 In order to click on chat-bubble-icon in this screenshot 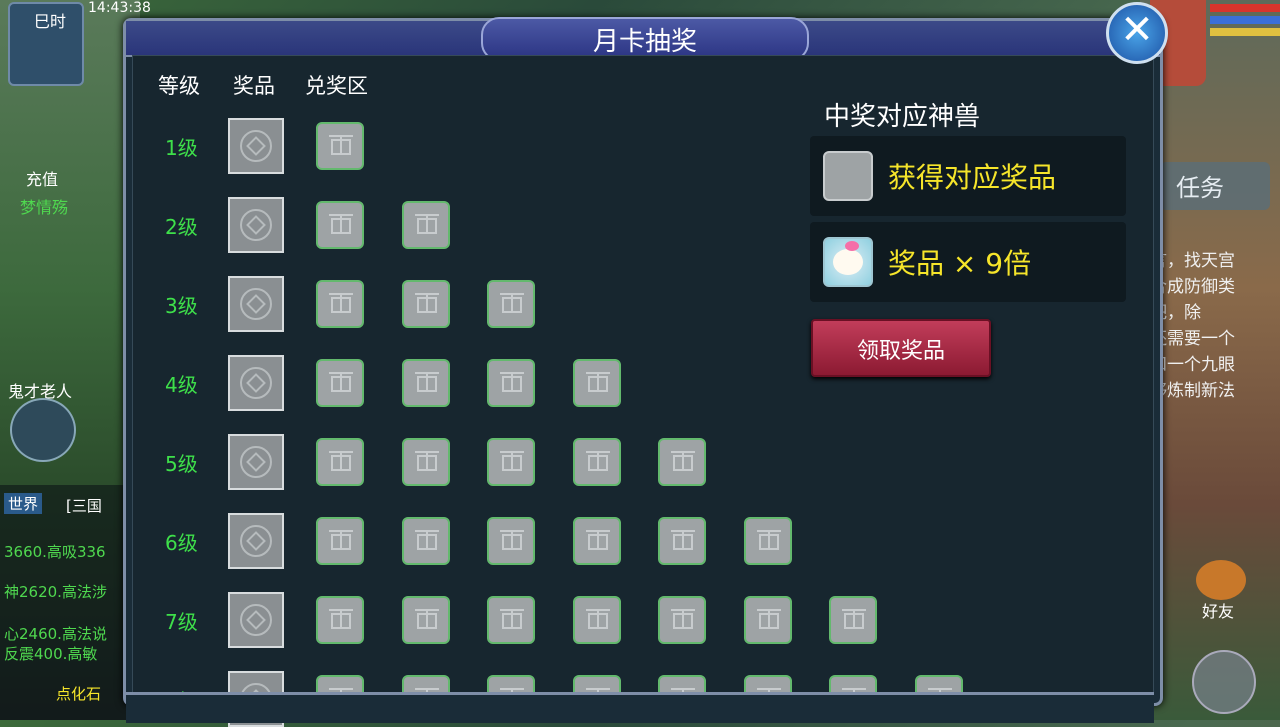, I will do `click(43, 430)`.